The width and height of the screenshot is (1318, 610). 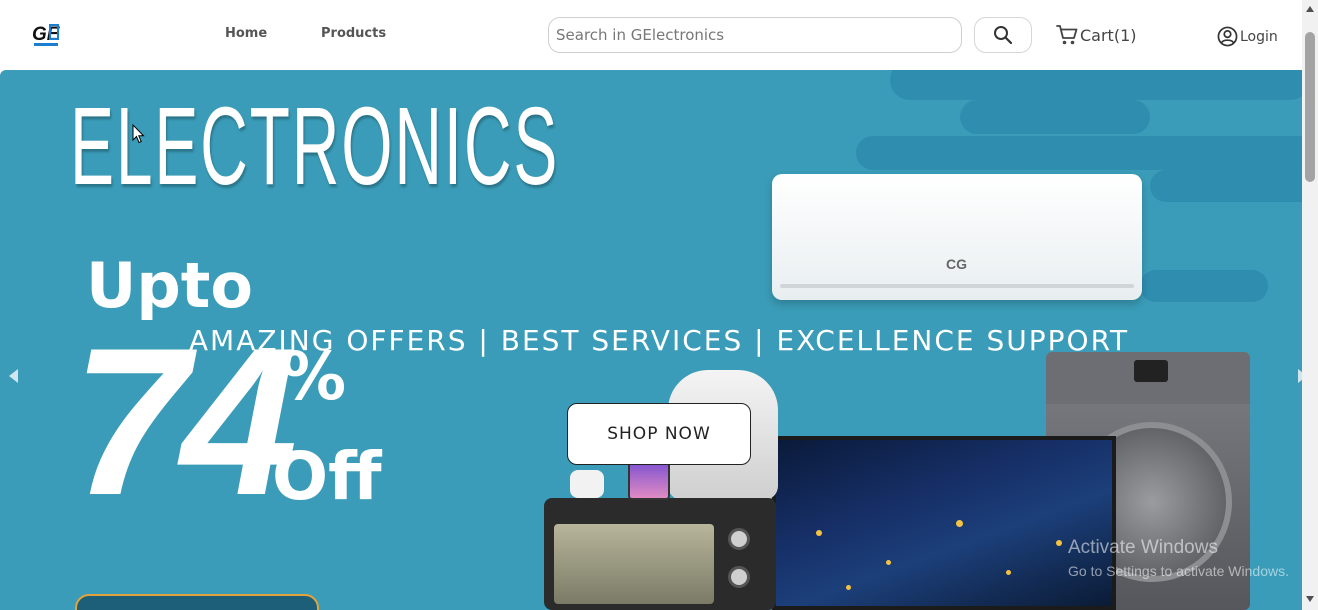 I want to click on ac-brand-logo: CG, so click(x=956, y=264).